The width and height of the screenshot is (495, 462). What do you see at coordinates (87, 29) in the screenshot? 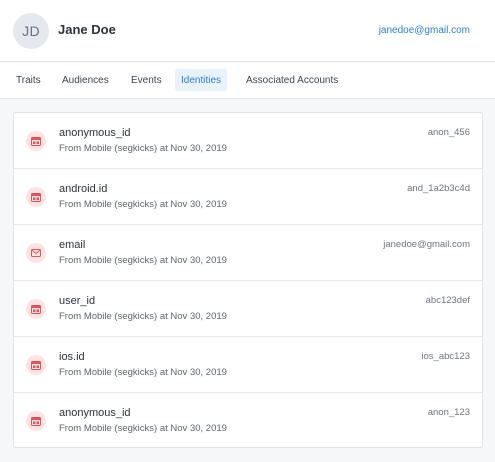
I see `user-name: Jane Doe` at bounding box center [87, 29].